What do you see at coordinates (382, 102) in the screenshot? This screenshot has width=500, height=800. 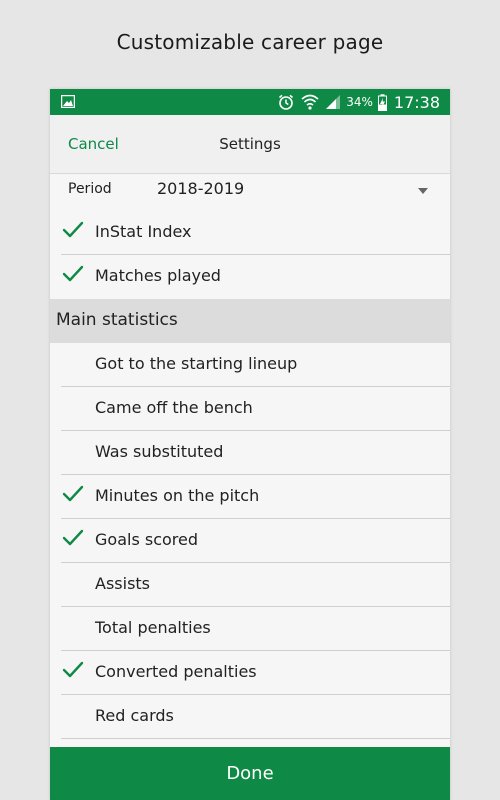 I see `battery-charging-icon` at bounding box center [382, 102].